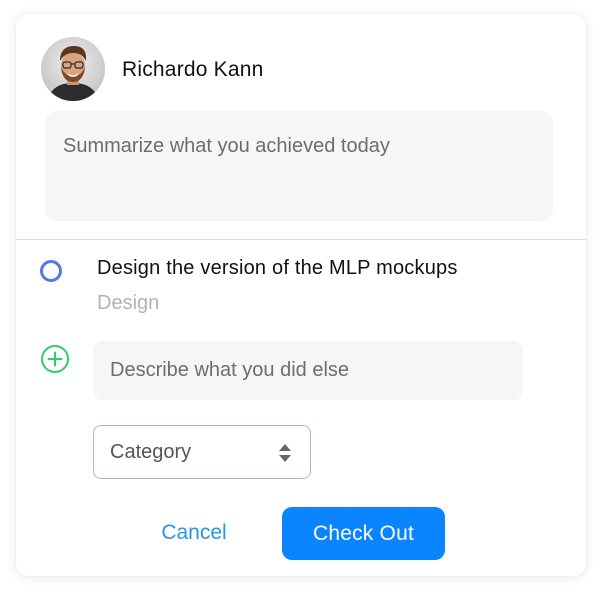  I want to click on user-name: Richardo Kann, so click(193, 69).